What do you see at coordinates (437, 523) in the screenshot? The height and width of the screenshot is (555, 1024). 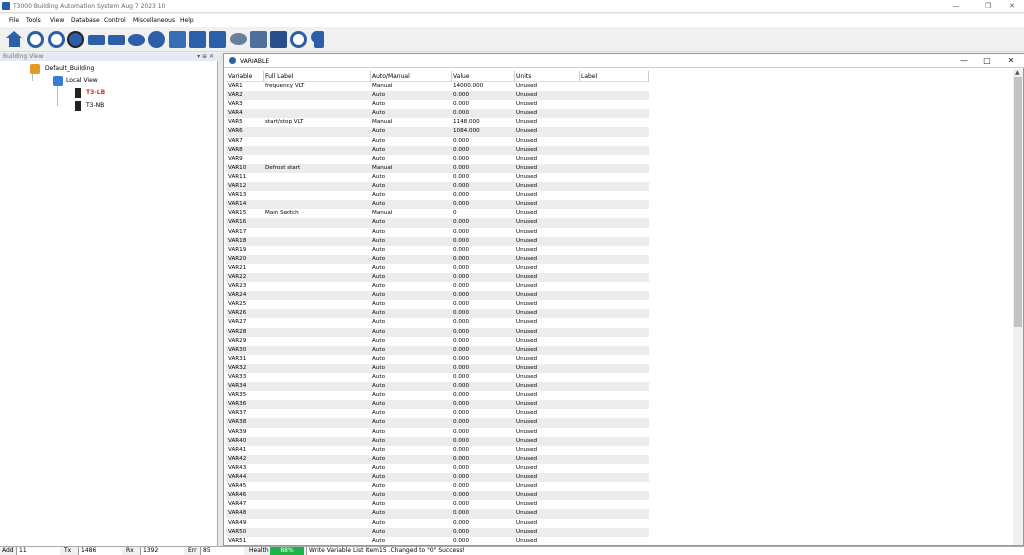 I see `table-row: VAR49 Auto 0.000 Unused` at bounding box center [437, 523].